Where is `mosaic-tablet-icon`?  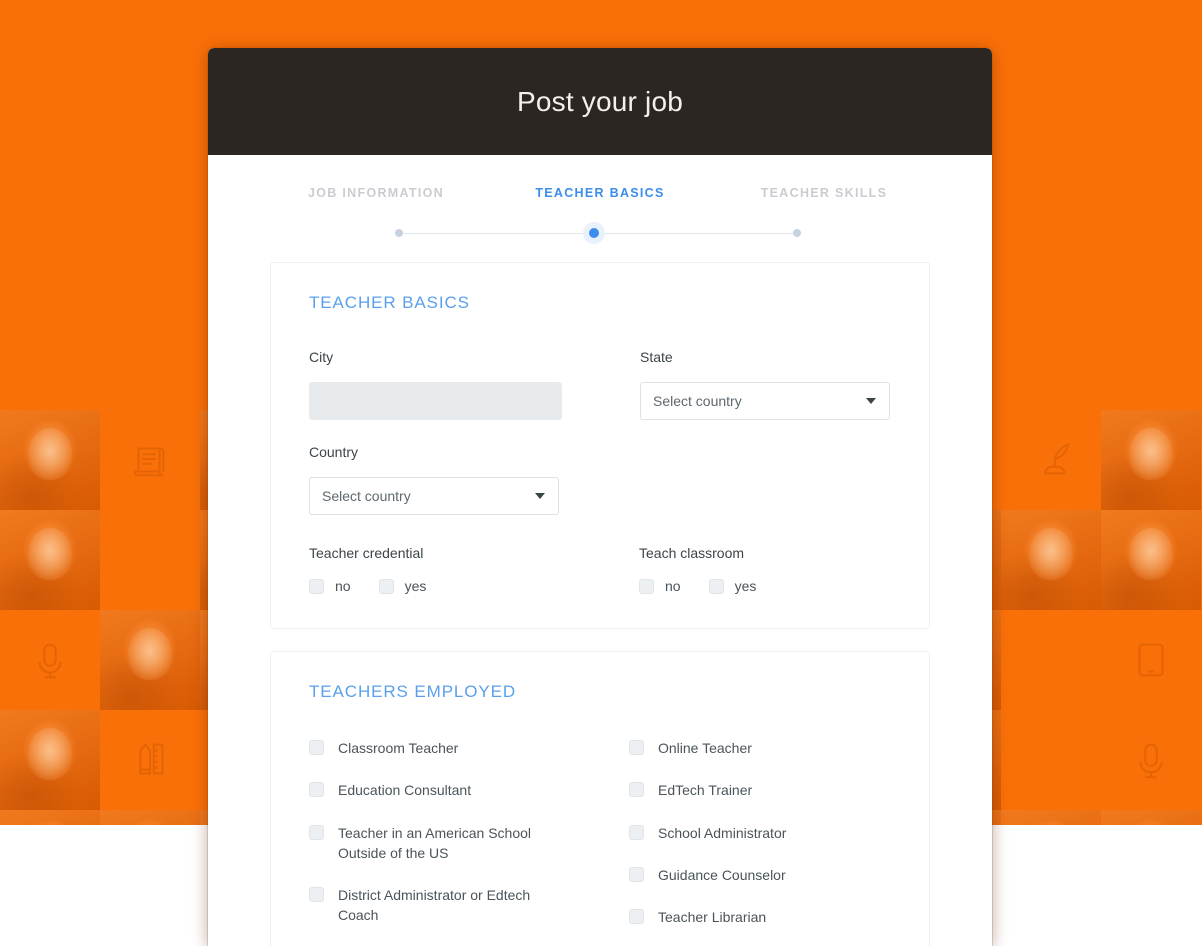 mosaic-tablet-icon is located at coordinates (1151, 660).